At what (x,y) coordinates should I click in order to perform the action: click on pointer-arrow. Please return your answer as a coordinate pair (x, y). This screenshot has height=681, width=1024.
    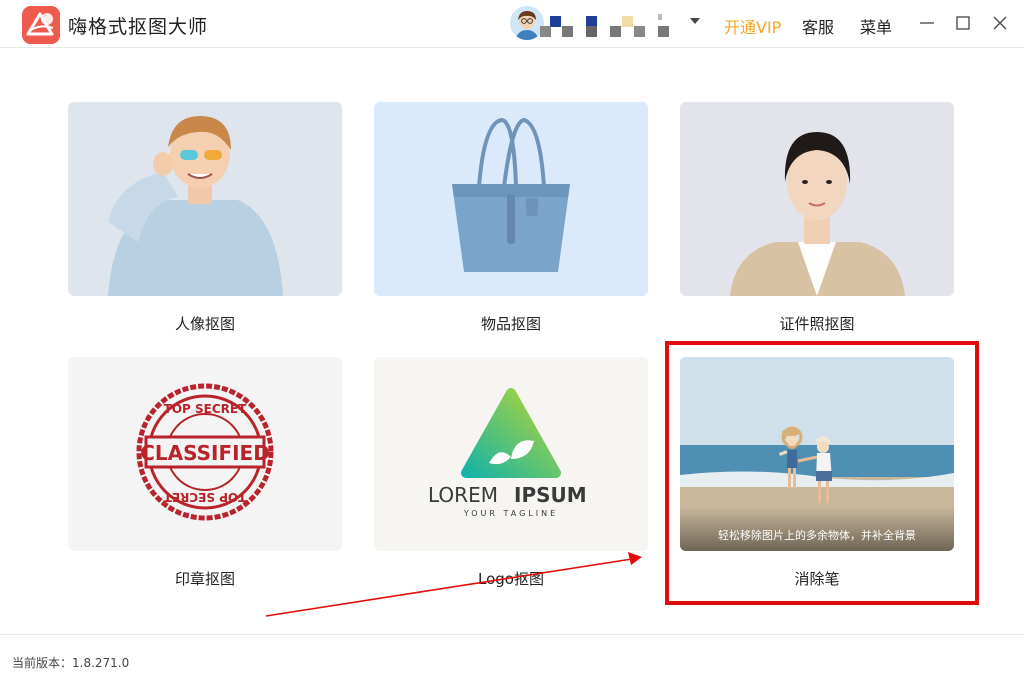
    Looking at the image, I should click on (453, 584).